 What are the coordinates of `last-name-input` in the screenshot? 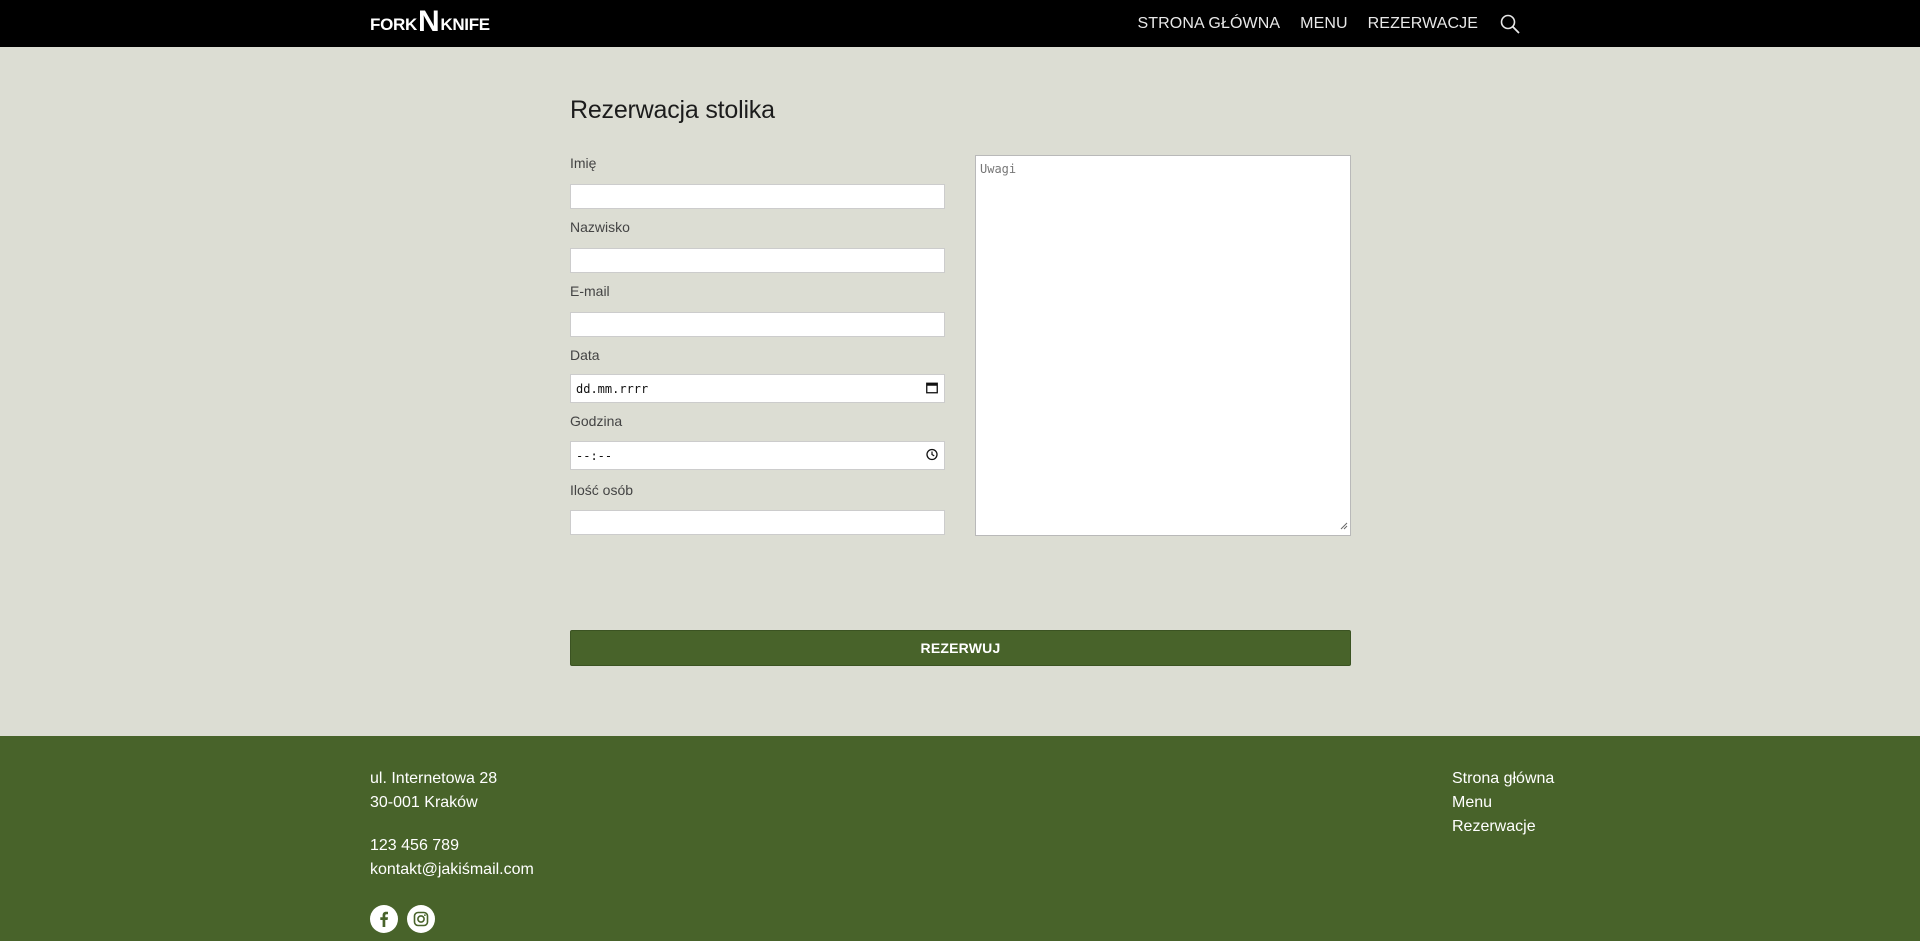 It's located at (757, 260).